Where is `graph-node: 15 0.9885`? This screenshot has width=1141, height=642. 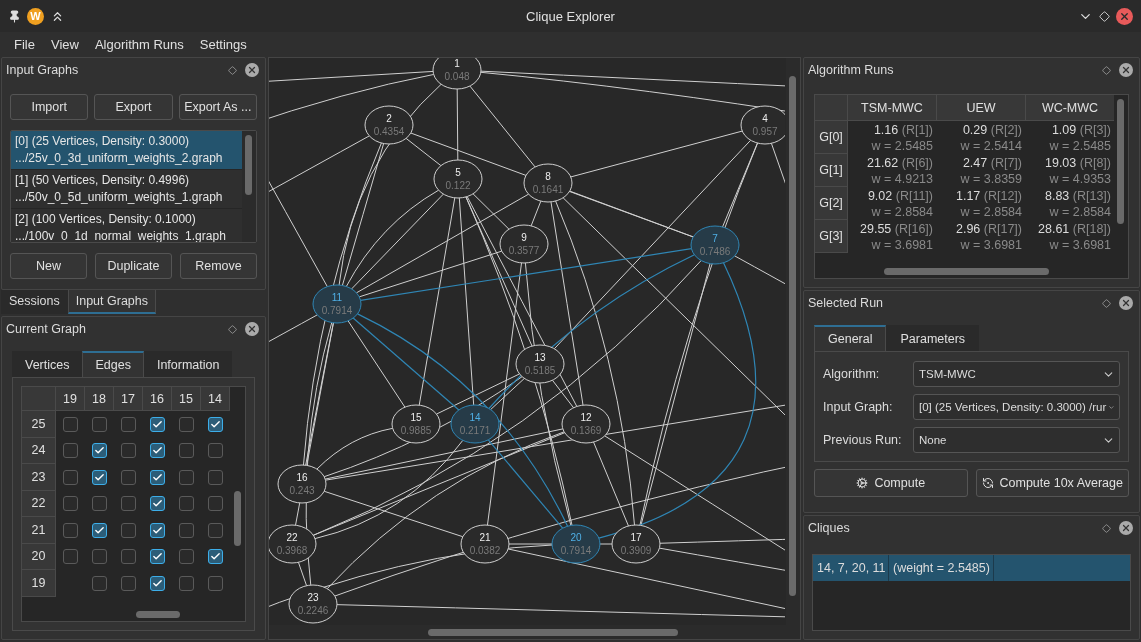 graph-node: 15 0.9885 is located at coordinates (416, 424).